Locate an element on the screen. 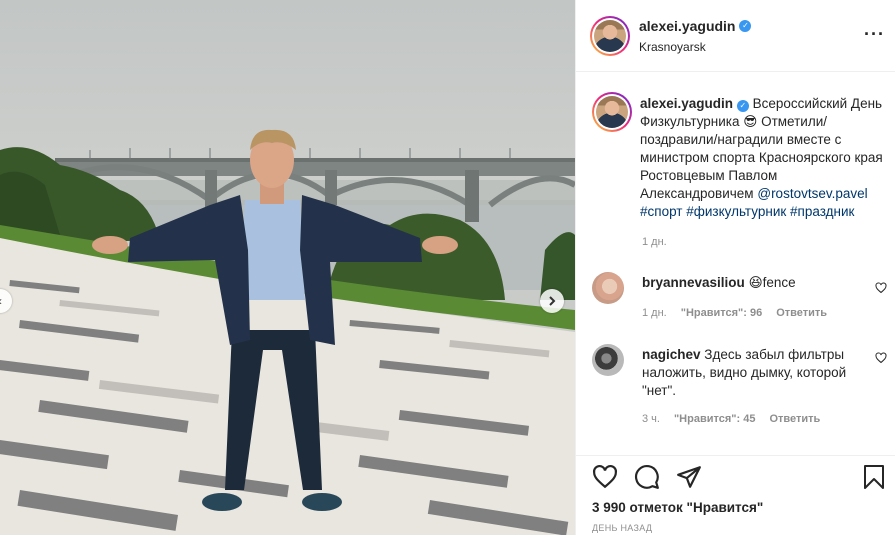 Image resolution: width=895 pixels, height=535 pixels. caption-mention-link: @rostovtsev.pavel is located at coordinates (812, 193).